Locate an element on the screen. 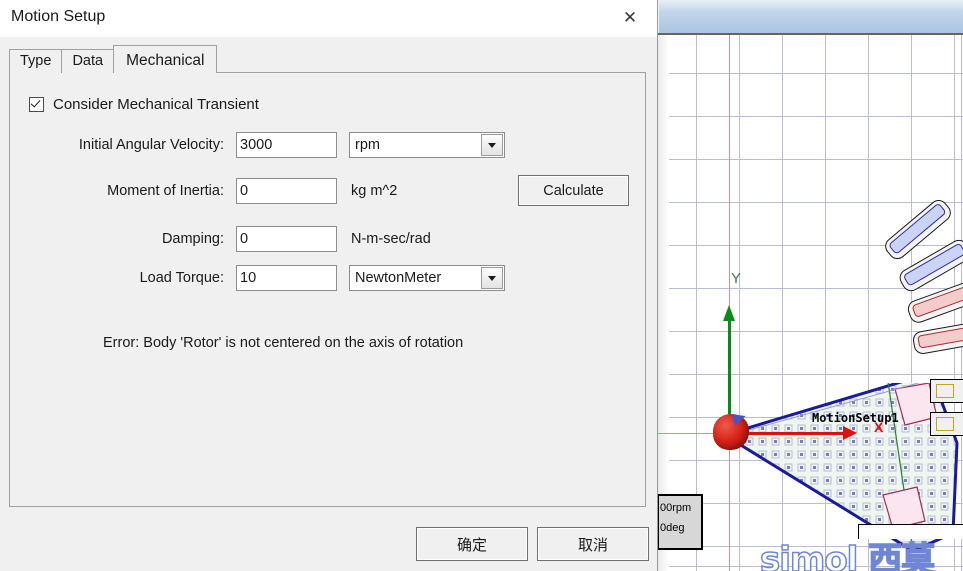 The image size is (963, 571). x-axis-arrow-icon is located at coordinates (850, 433).